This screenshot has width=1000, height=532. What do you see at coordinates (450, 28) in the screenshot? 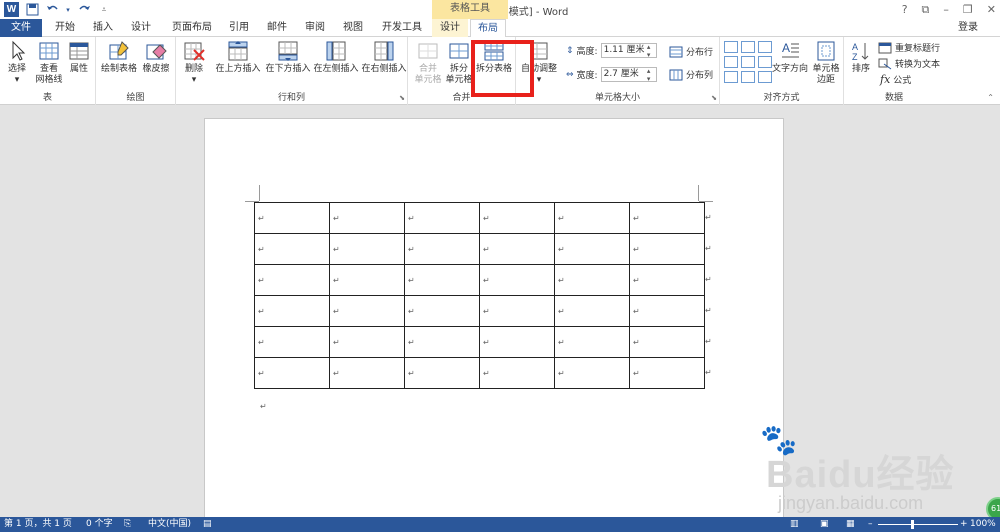
I see `tab-table-design: 设计` at bounding box center [450, 28].